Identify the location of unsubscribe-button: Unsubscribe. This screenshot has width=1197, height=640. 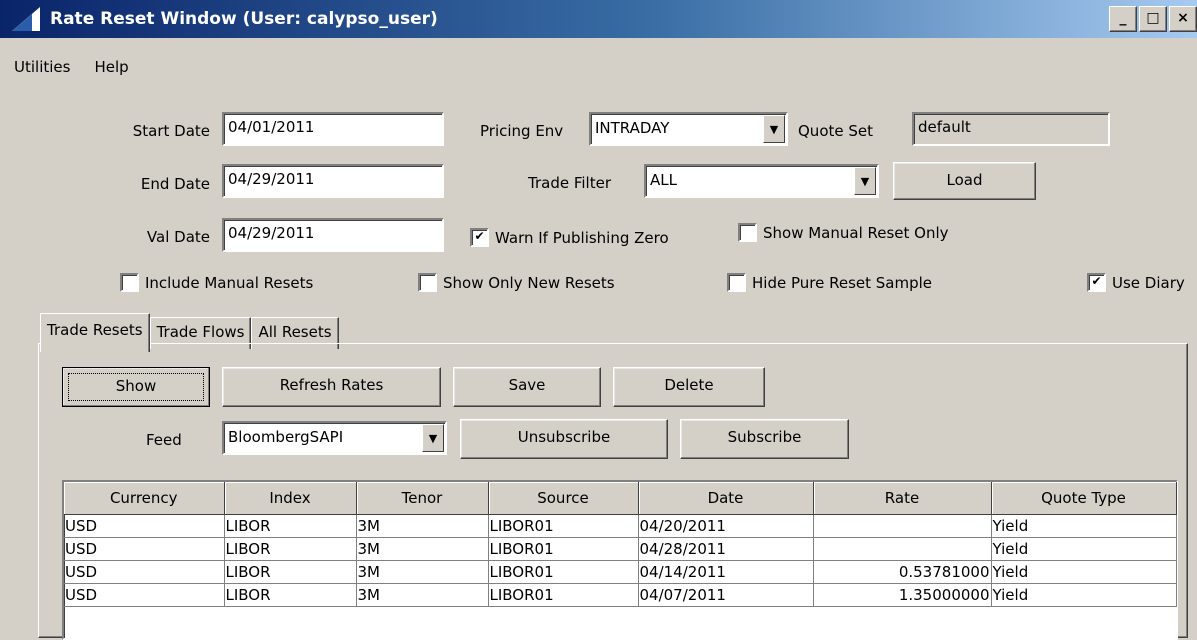
(564, 439).